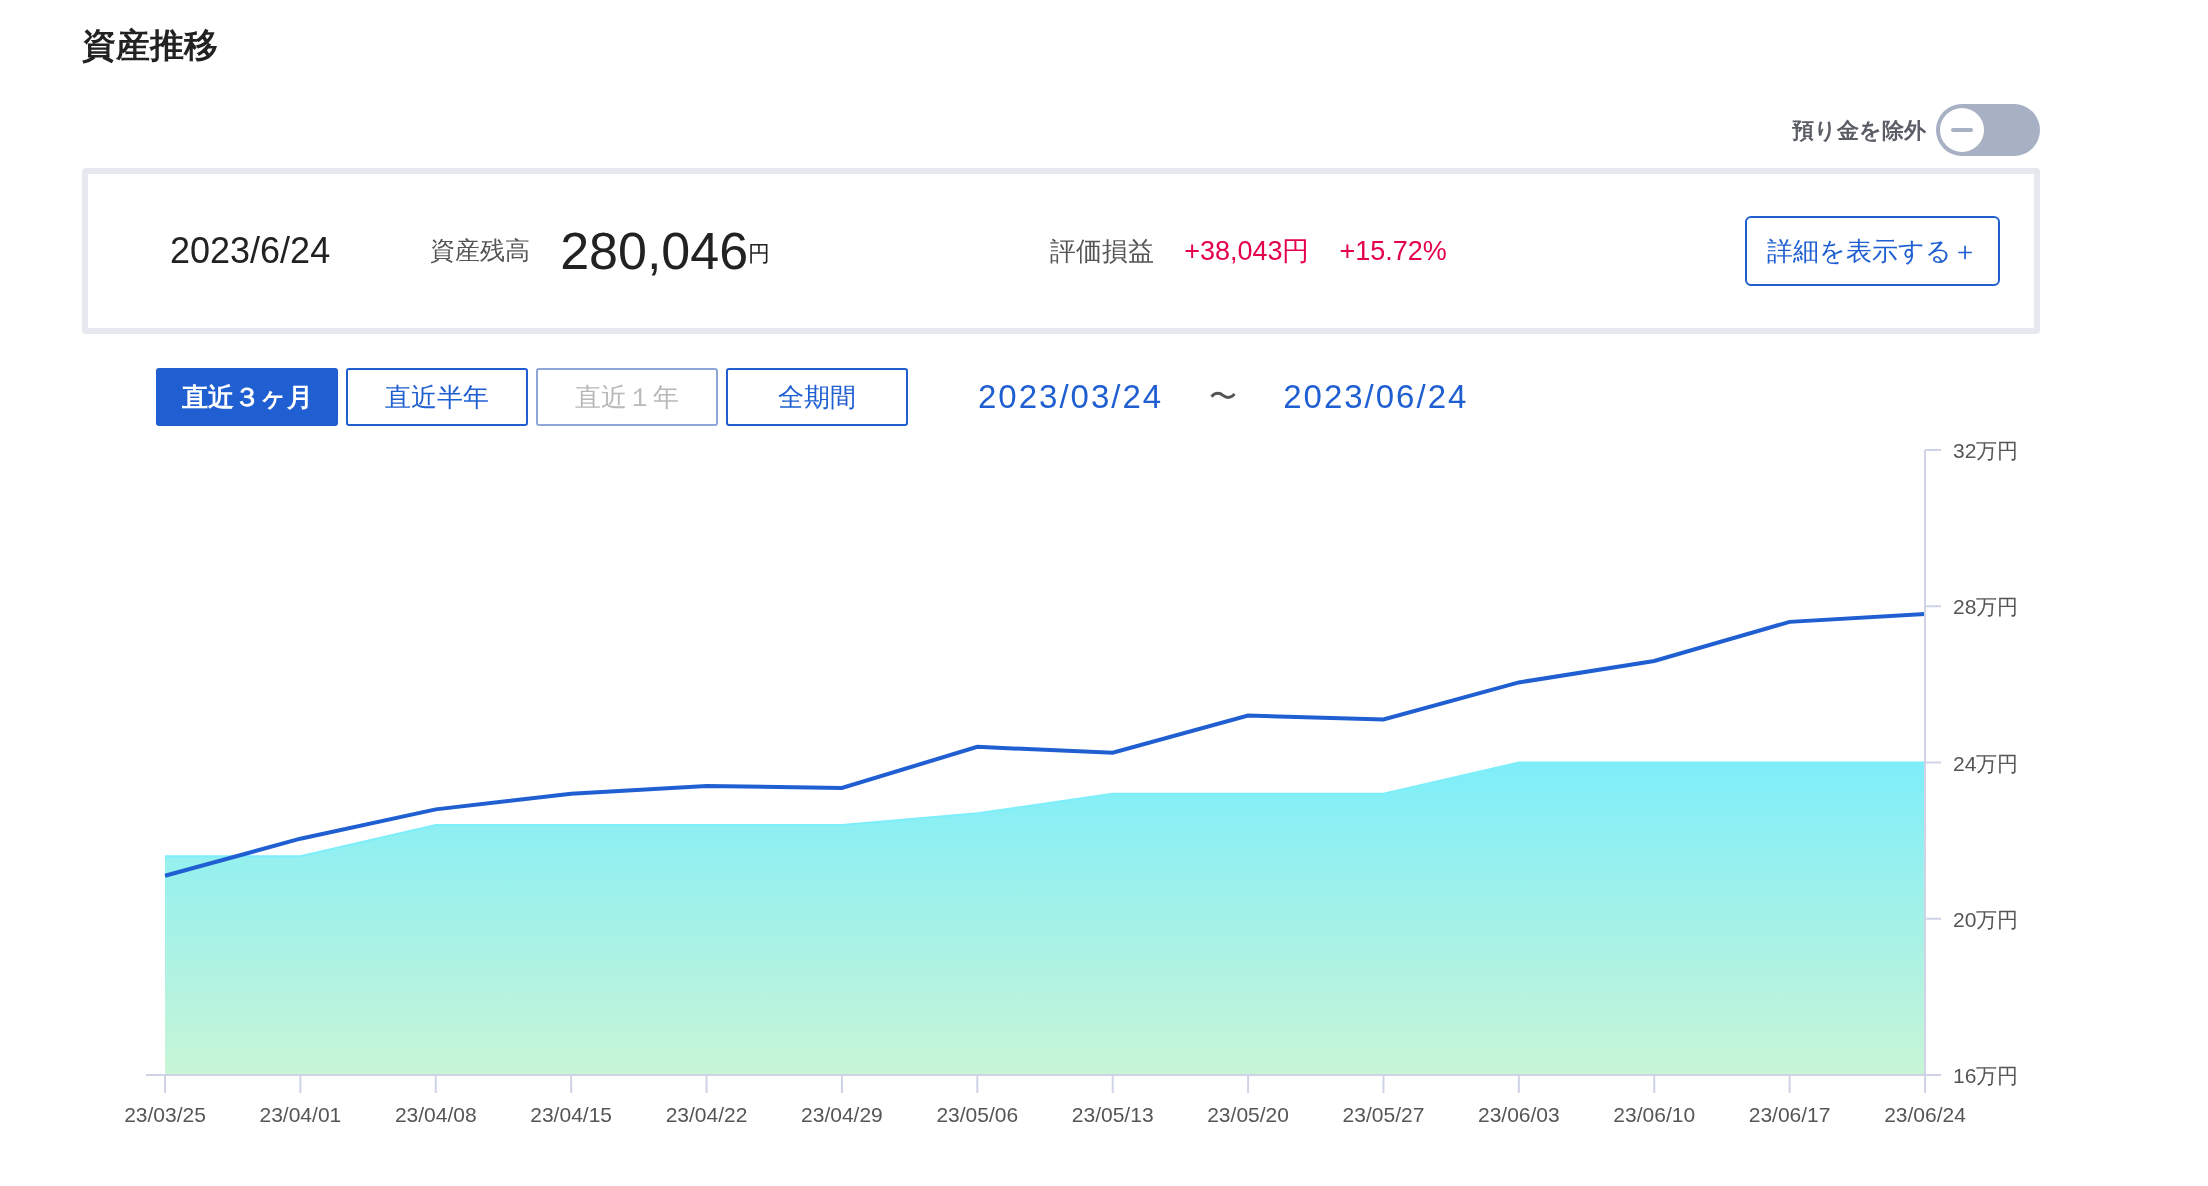 The image size is (2208, 1186). What do you see at coordinates (1654, 1114) in the screenshot?
I see `x-tick-label: 23/06/10` at bounding box center [1654, 1114].